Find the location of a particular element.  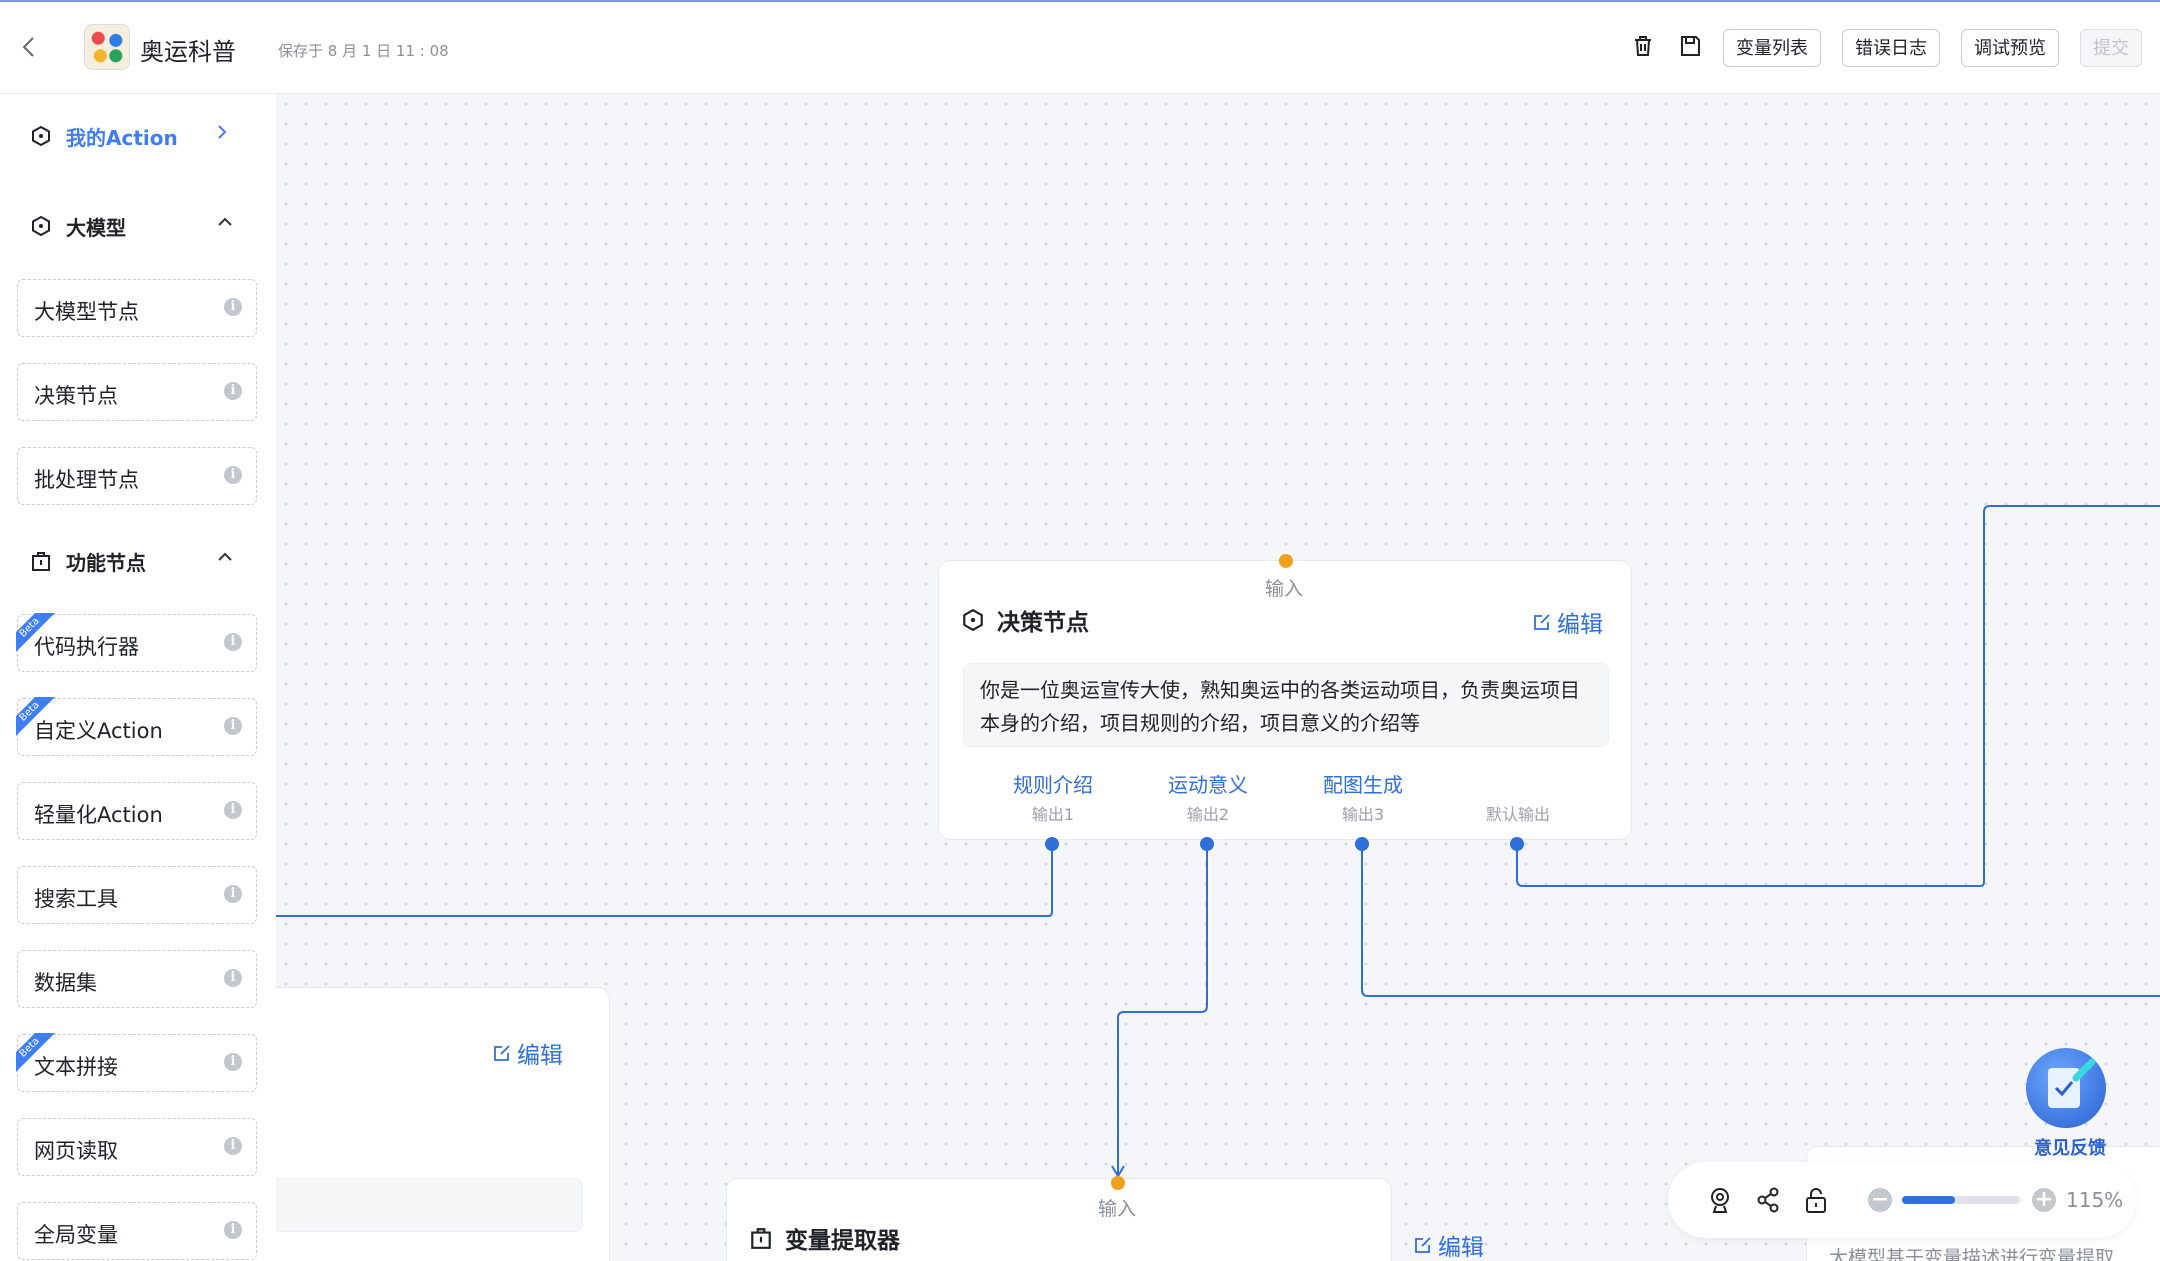

function-section: 功能节点 is located at coordinates (88, 561).